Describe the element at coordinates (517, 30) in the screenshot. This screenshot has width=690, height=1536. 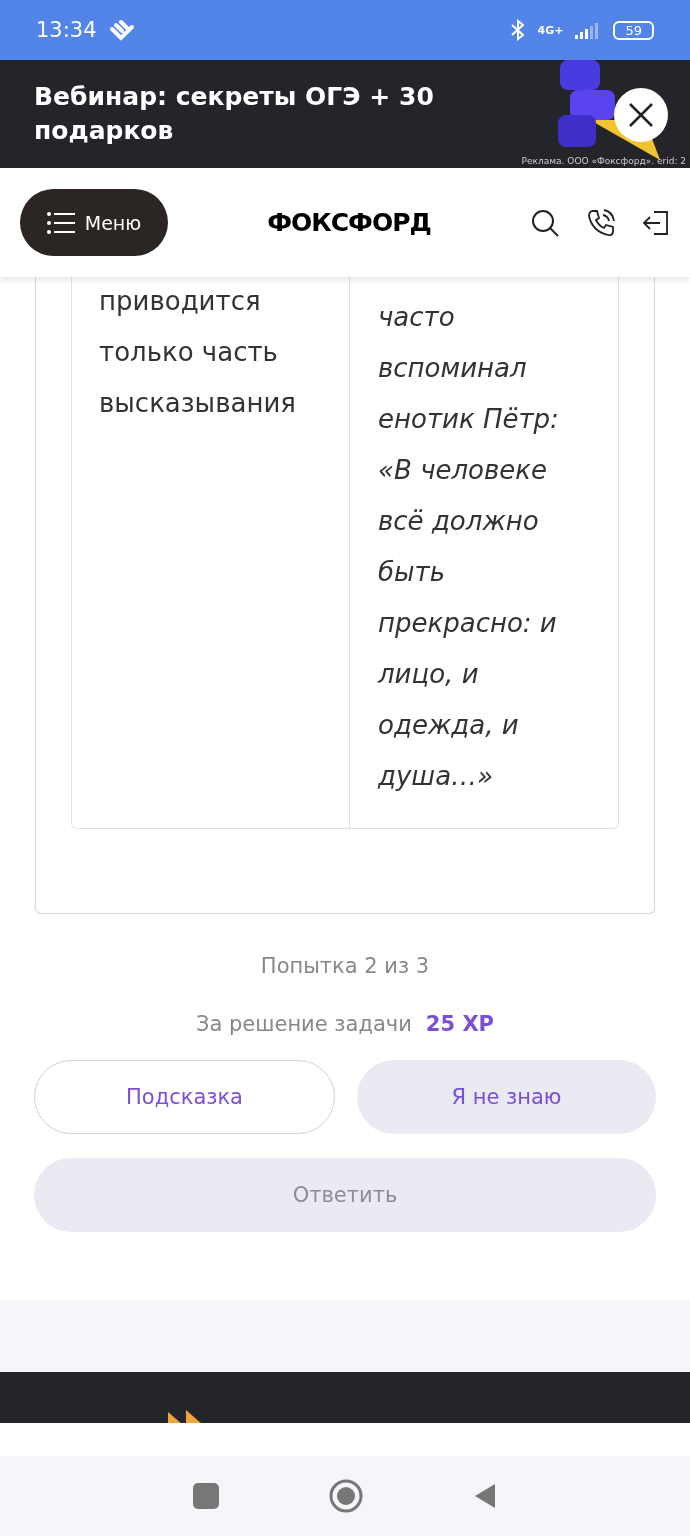
I see `bluetooth-icon` at that location.